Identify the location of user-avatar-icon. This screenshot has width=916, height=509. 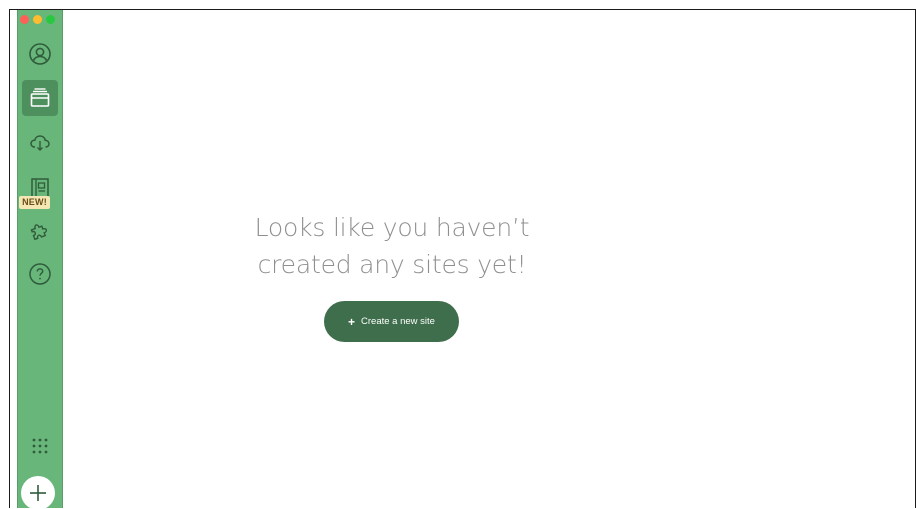
(40, 54).